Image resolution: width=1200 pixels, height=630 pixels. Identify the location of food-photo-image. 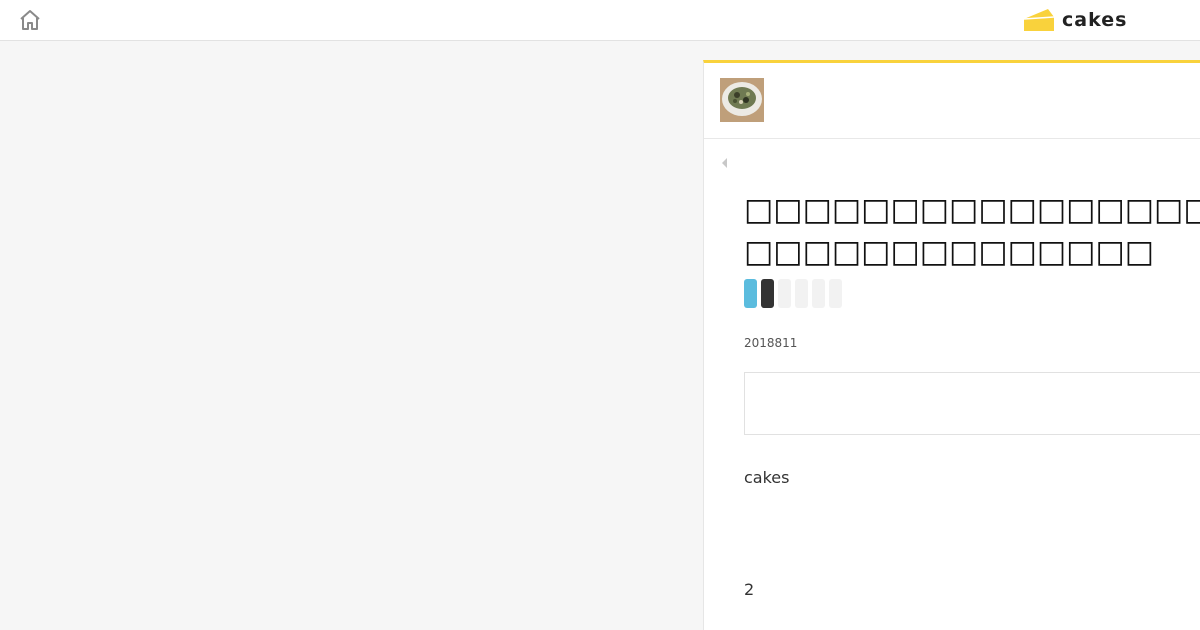
(742, 100).